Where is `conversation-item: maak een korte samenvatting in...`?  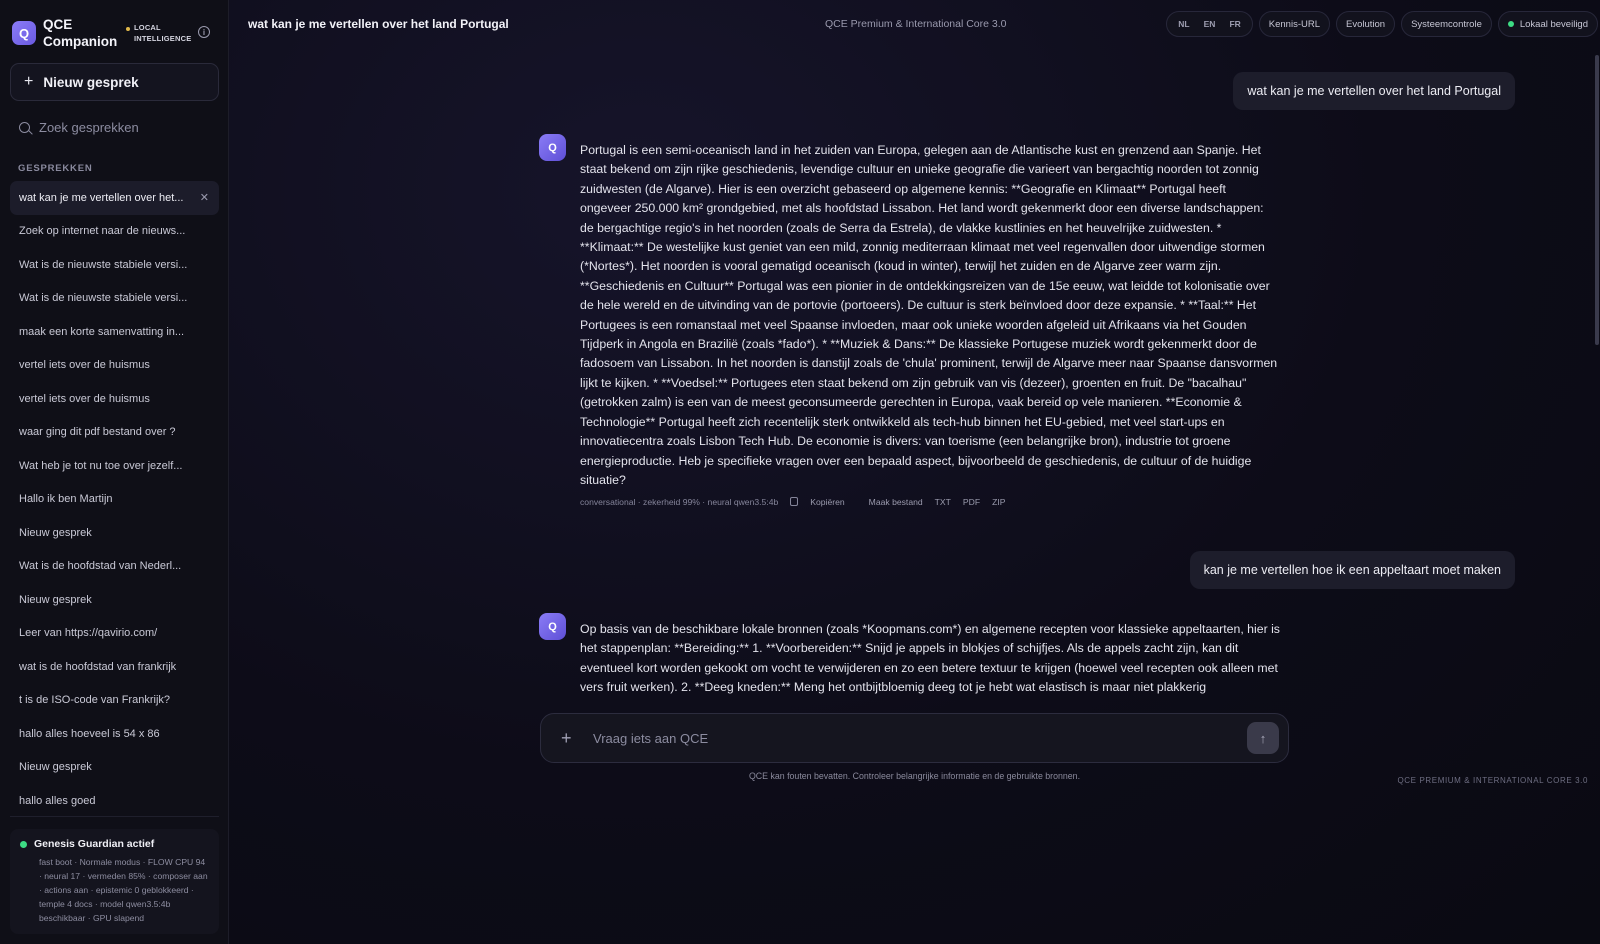 conversation-item: maak een korte samenvatting in... is located at coordinates (114, 332).